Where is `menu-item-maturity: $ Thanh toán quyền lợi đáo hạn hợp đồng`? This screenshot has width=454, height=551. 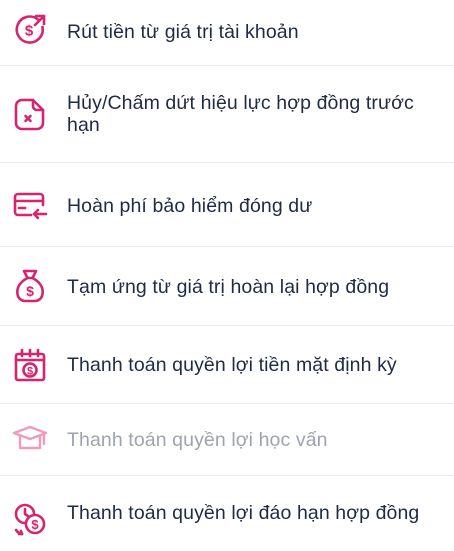
menu-item-maturity: $ Thanh toán quyền lợi đáo hạn hợp đồng is located at coordinates (227, 513).